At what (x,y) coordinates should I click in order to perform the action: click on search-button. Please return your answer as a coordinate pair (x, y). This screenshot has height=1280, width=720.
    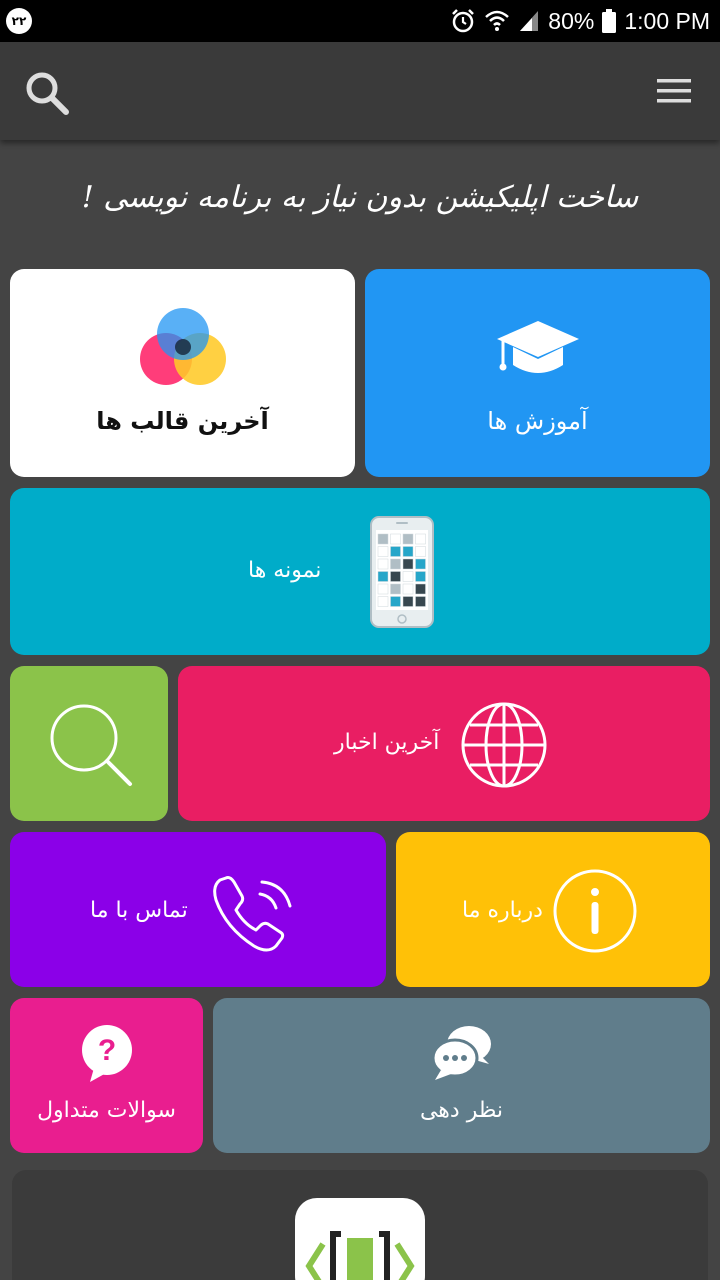
    Looking at the image, I should click on (47, 93).